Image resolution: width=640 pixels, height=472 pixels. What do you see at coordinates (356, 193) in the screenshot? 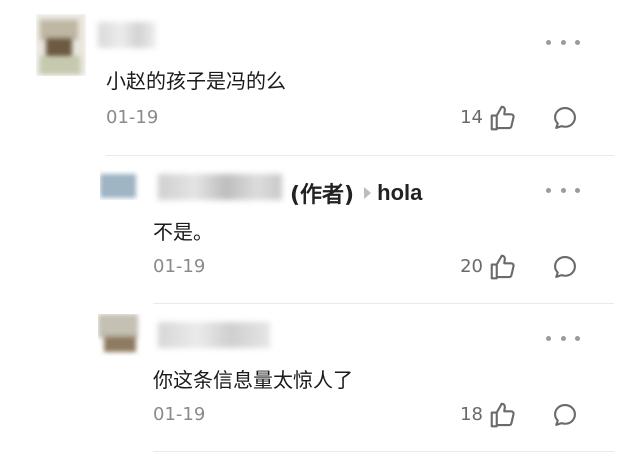
I see `author-line: (作者) hola` at bounding box center [356, 193].